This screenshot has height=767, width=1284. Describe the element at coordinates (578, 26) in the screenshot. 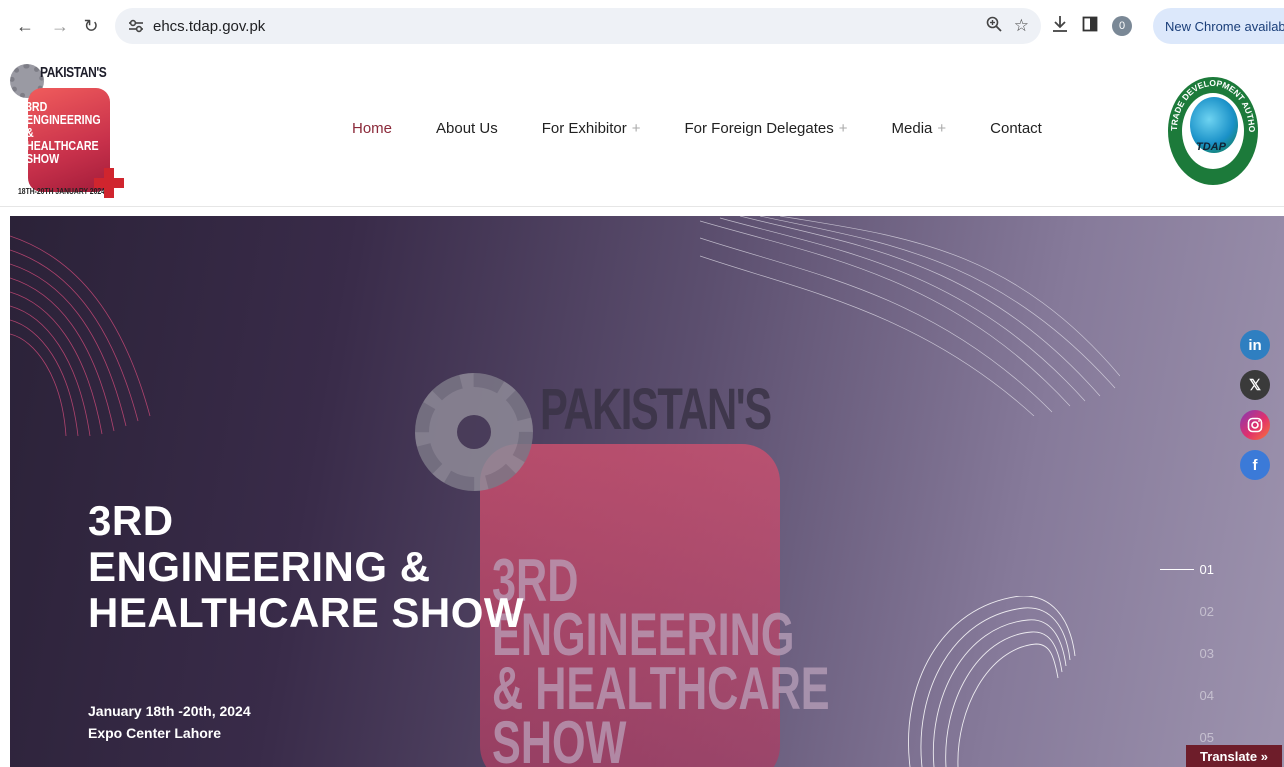

I see `address-bar: ehcs.tdap.gov.pk ☆` at that location.